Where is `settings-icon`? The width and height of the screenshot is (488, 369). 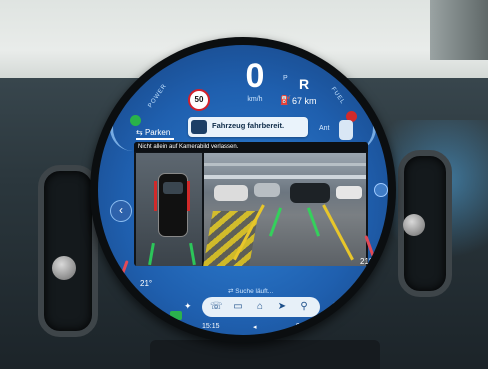 settings-icon is located at coordinates (381, 190).